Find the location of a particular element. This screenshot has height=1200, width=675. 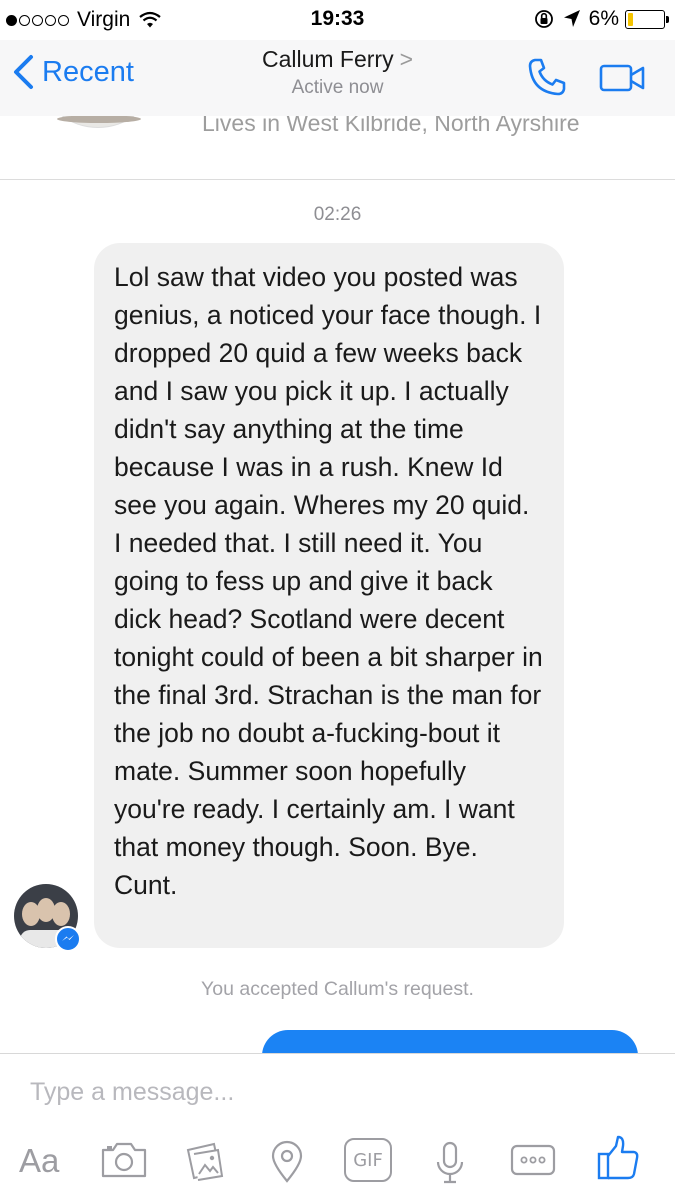

contact-name: Callum Ferry > is located at coordinates (337, 59).